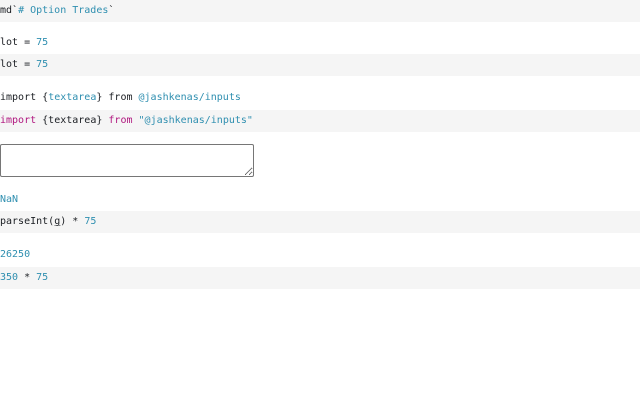 Image resolution: width=640 pixels, height=400 pixels. I want to click on output-import-name: textarea, so click(72, 97).